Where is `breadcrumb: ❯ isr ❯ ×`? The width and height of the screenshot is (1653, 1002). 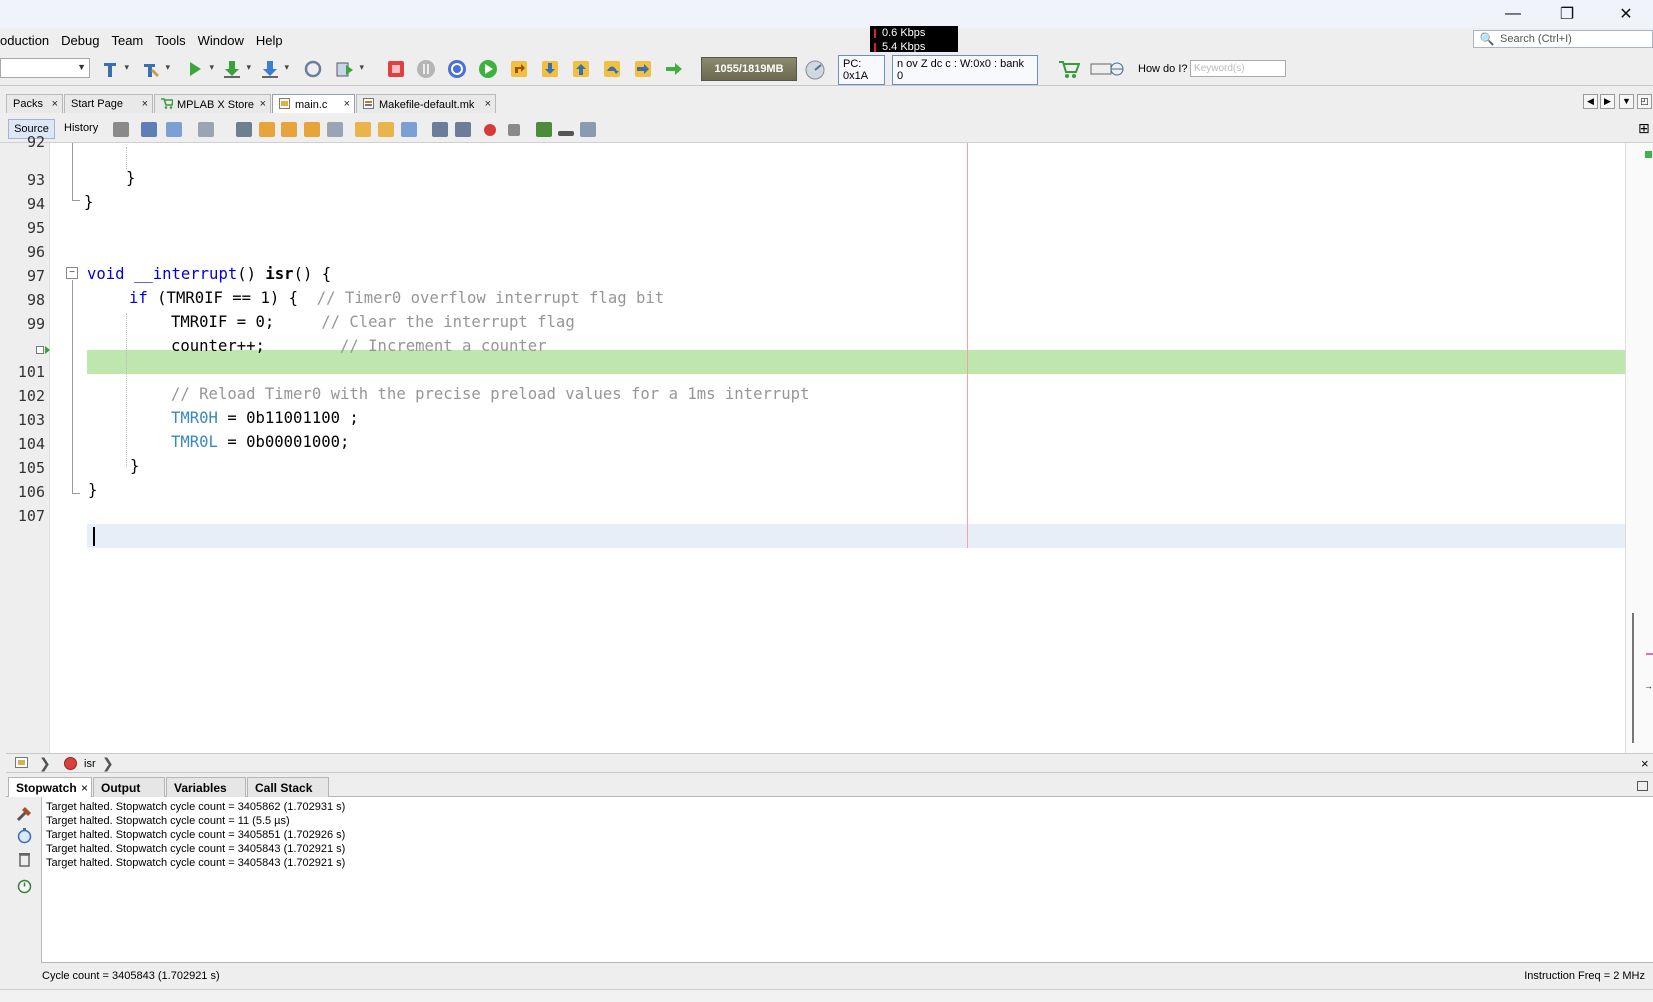
breadcrumb: ❯ isr ❯ × is located at coordinates (829, 763).